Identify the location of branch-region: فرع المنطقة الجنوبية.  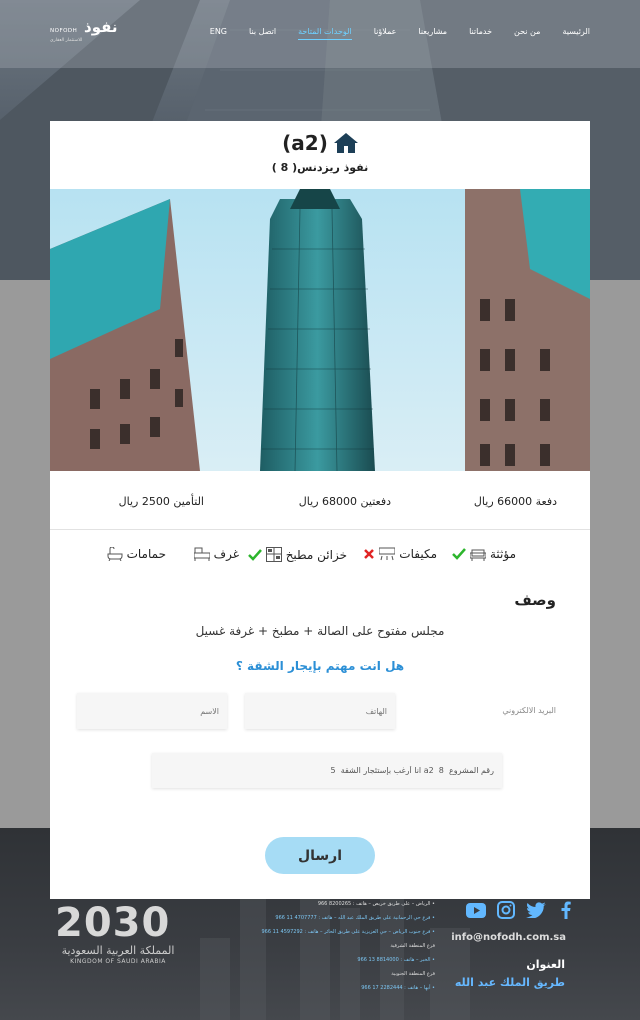
(413, 974).